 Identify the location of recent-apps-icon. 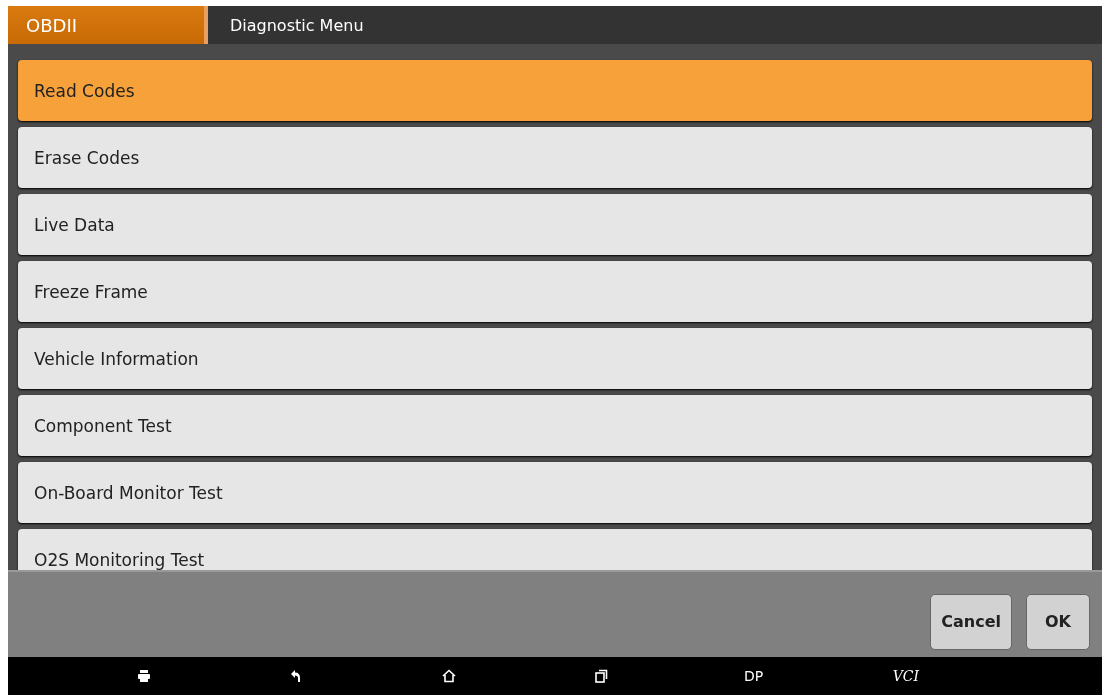
(601, 676).